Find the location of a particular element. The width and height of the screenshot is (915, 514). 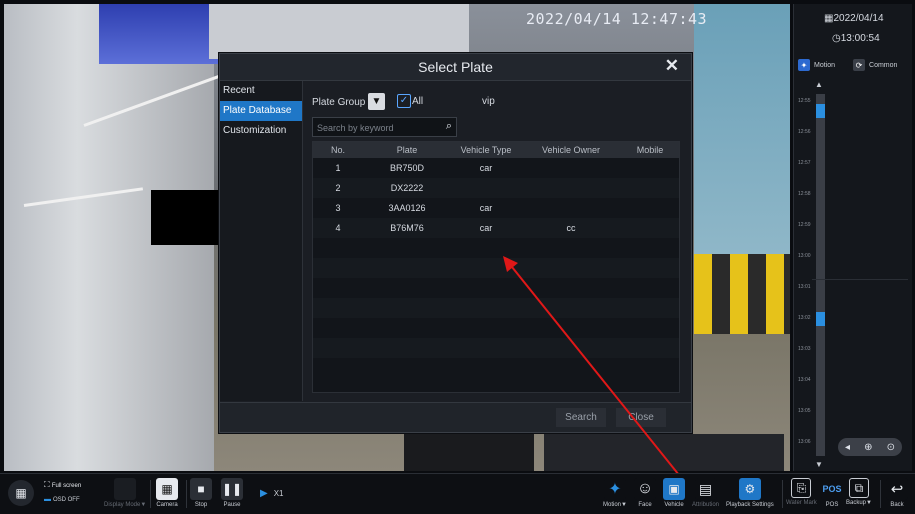

camera-icon: ▦ is located at coordinates (167, 489).